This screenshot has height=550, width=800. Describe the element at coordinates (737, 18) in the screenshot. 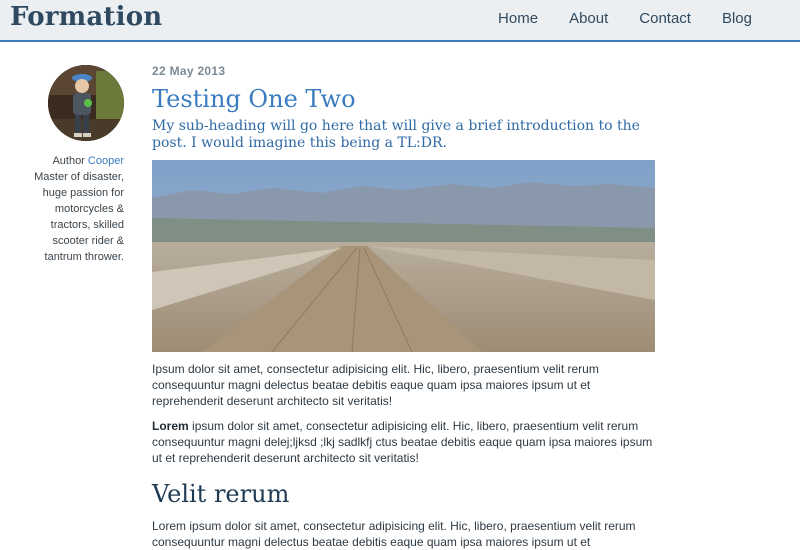

I see `nav-link-blog: Blog` at that location.